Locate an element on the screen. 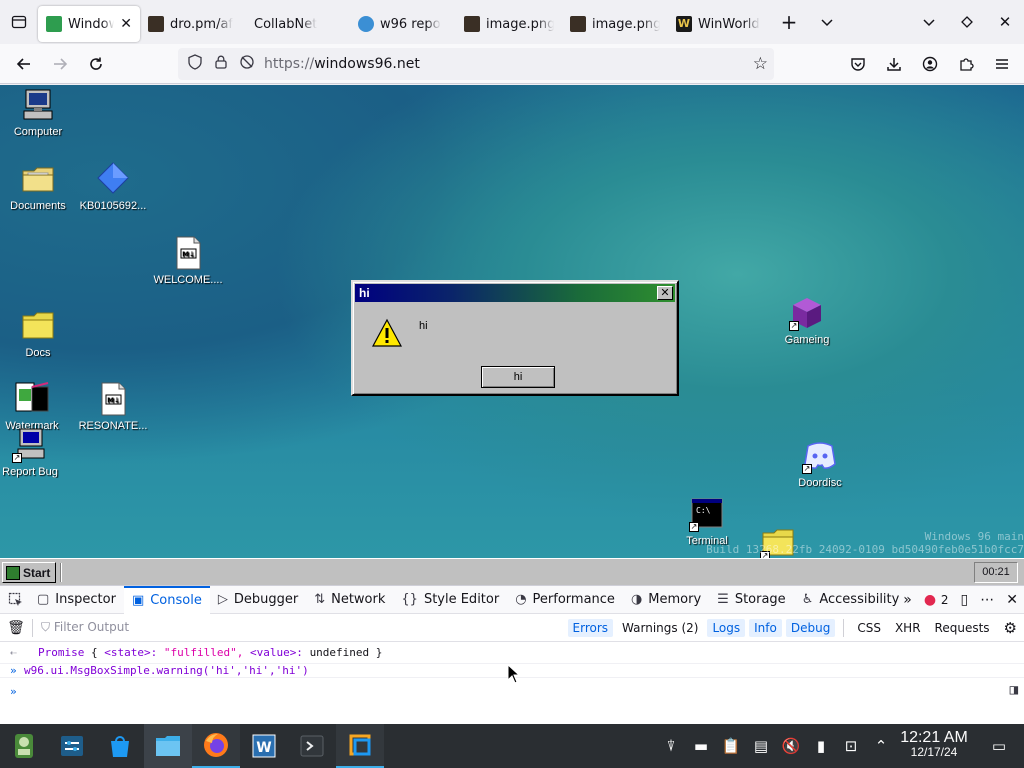 This screenshot has width=1024, height=768. app-launcher-icon is located at coordinates (24, 746).